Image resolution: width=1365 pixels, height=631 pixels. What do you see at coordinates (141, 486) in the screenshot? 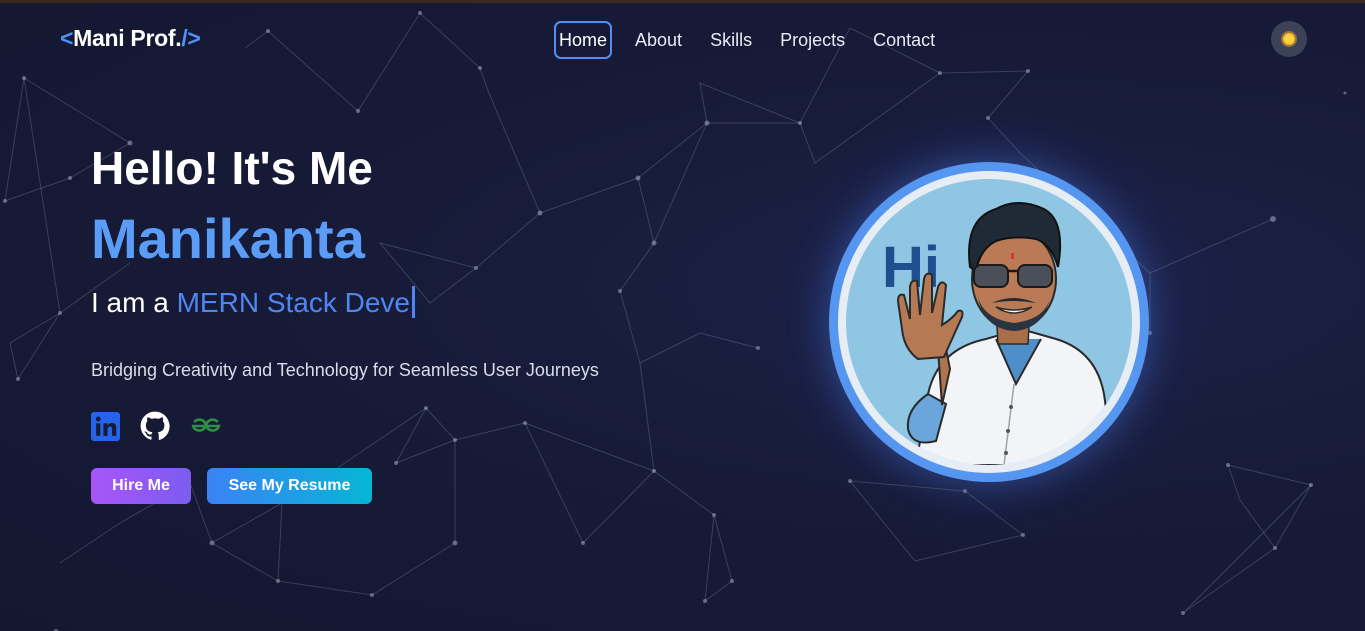
I see `hire-me-button: Hire Me` at bounding box center [141, 486].